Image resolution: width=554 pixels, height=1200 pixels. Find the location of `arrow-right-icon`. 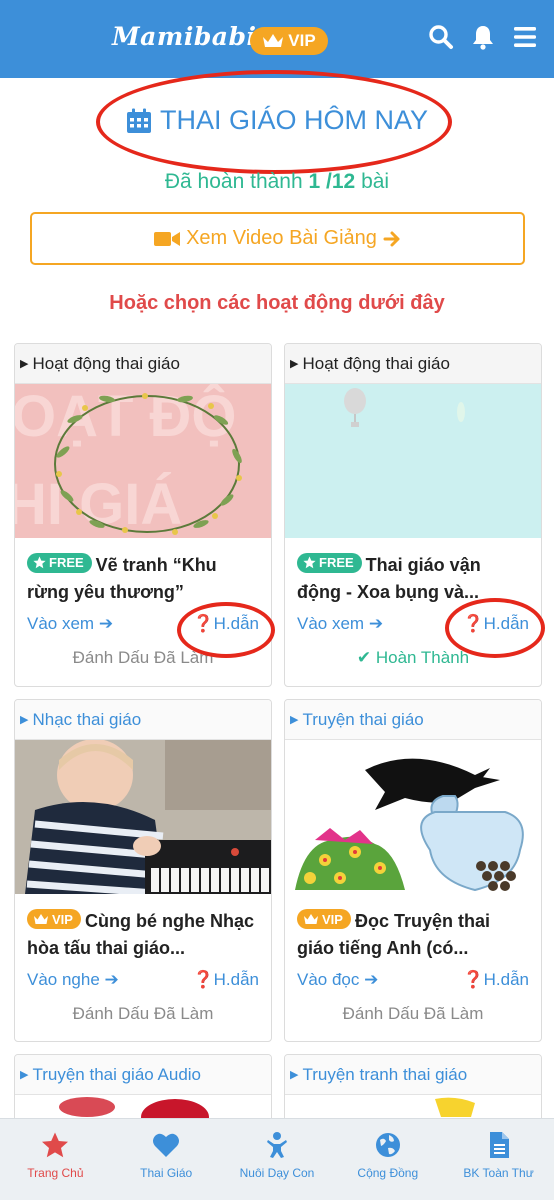

arrow-right-icon is located at coordinates (391, 238).